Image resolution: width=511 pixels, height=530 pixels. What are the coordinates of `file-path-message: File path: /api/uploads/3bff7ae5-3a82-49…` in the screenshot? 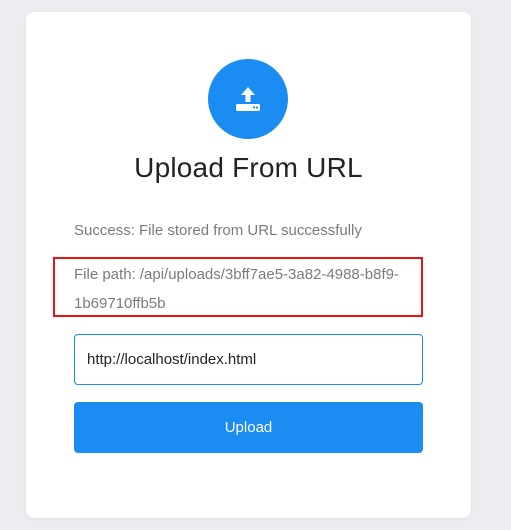 It's located at (236, 289).